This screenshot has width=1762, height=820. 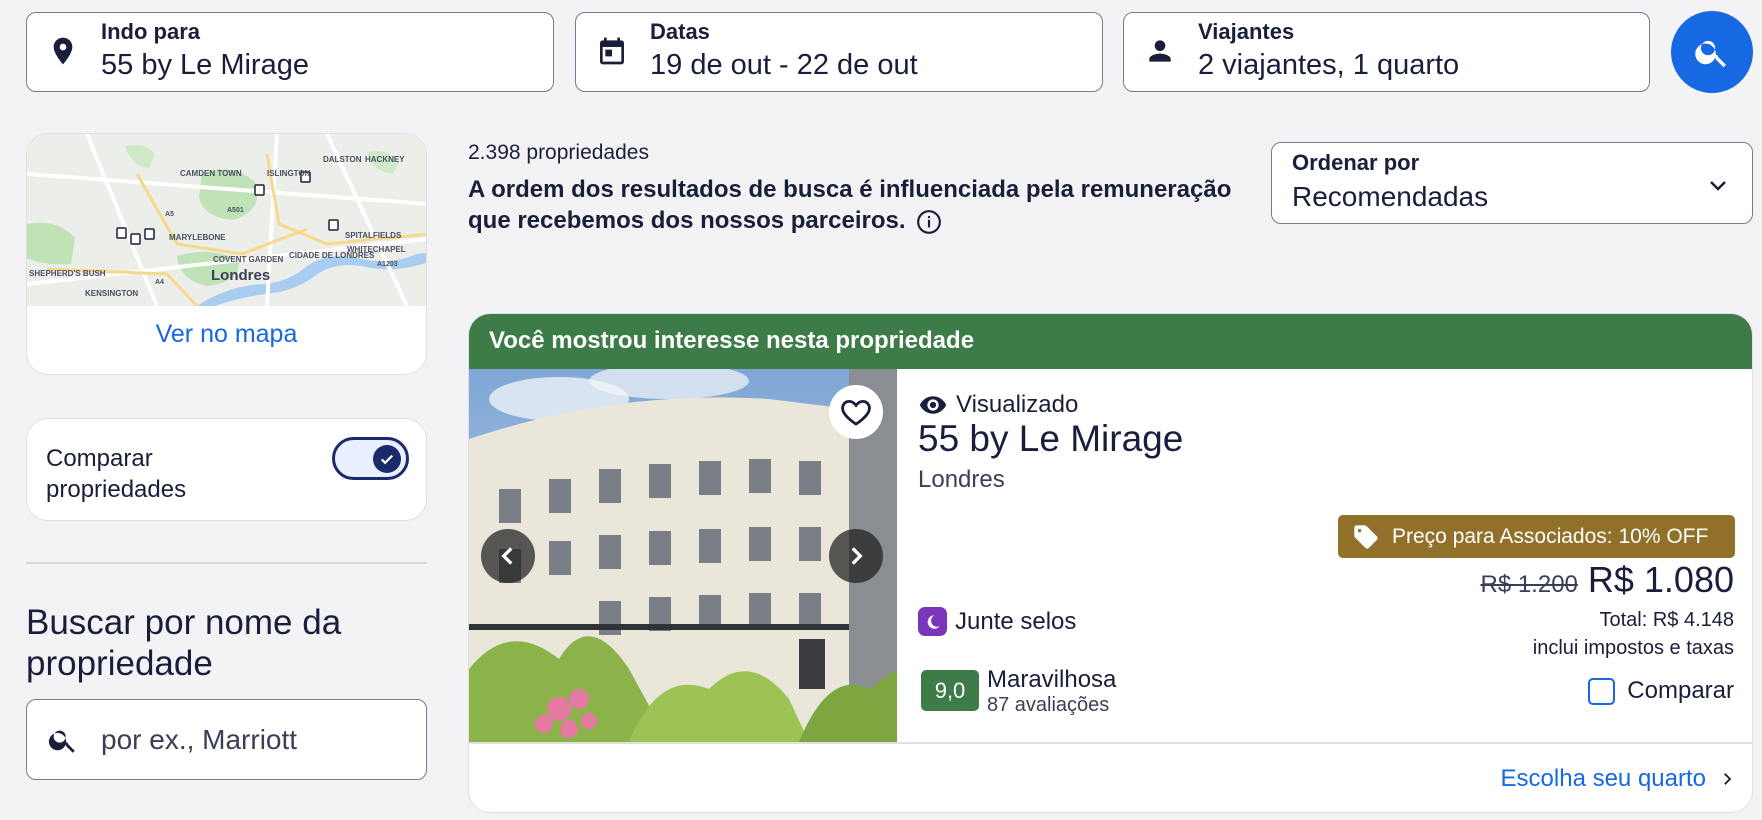 What do you see at coordinates (961, 479) in the screenshot?
I see `property-city: Londres` at bounding box center [961, 479].